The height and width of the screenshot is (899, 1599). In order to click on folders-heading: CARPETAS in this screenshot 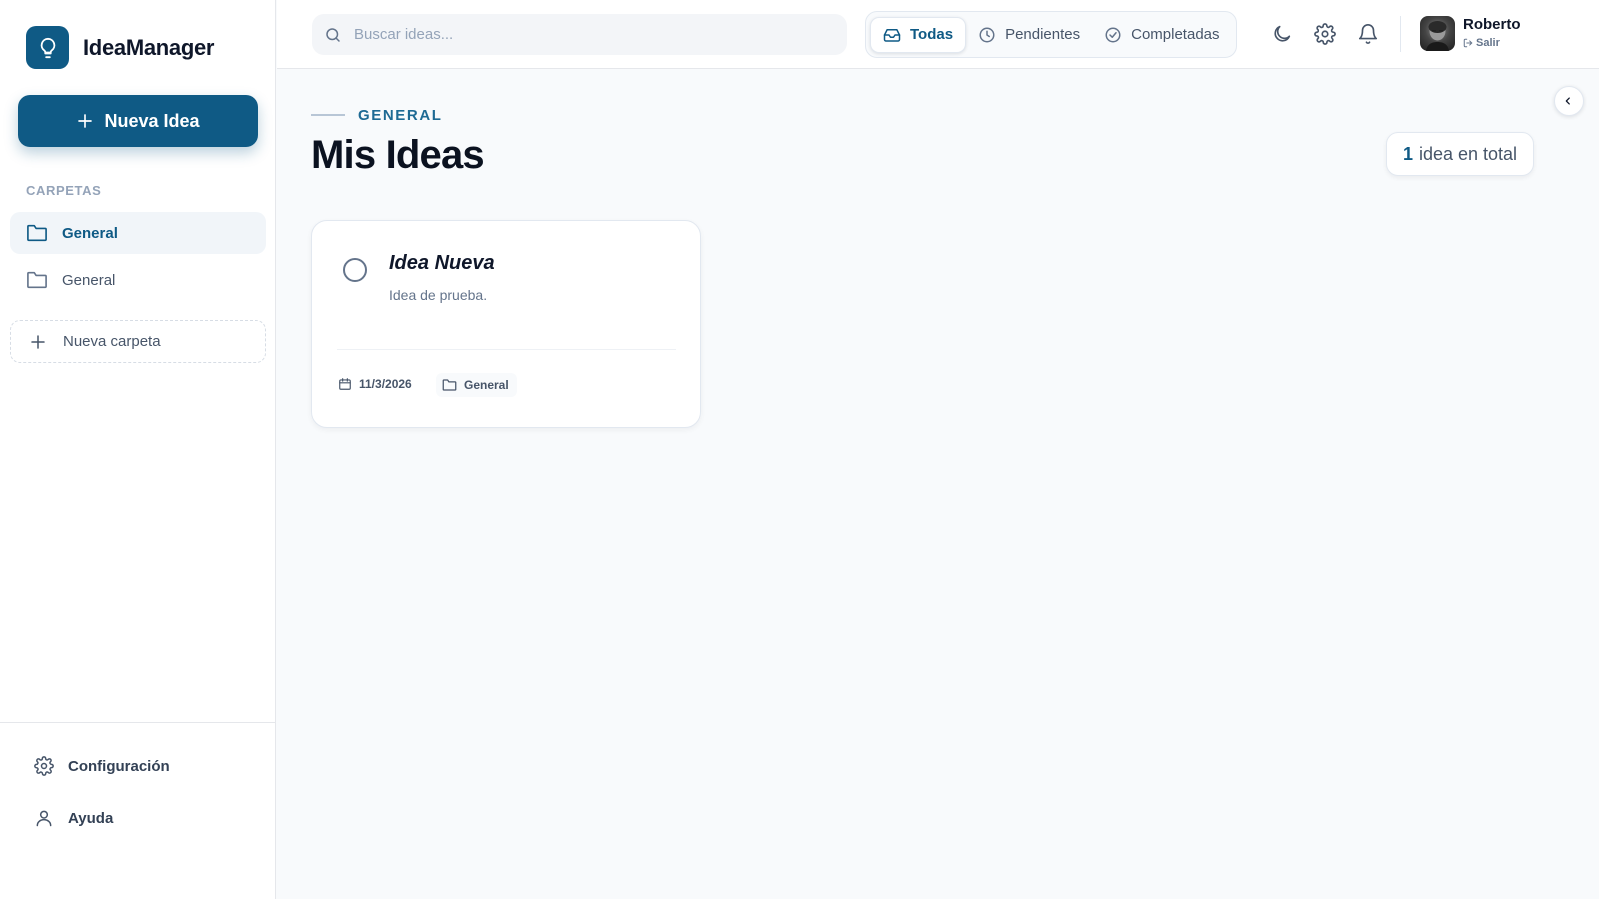, I will do `click(64, 190)`.